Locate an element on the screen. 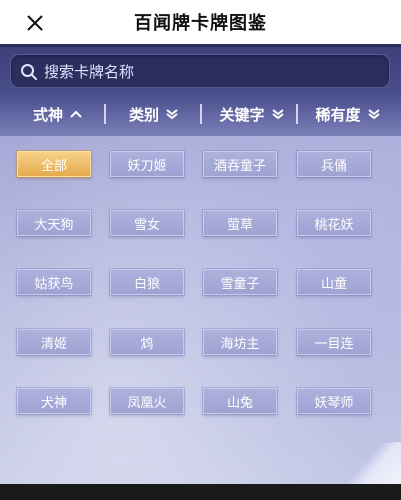 The image size is (401, 500). card-label: 桃花妖 is located at coordinates (334, 225).